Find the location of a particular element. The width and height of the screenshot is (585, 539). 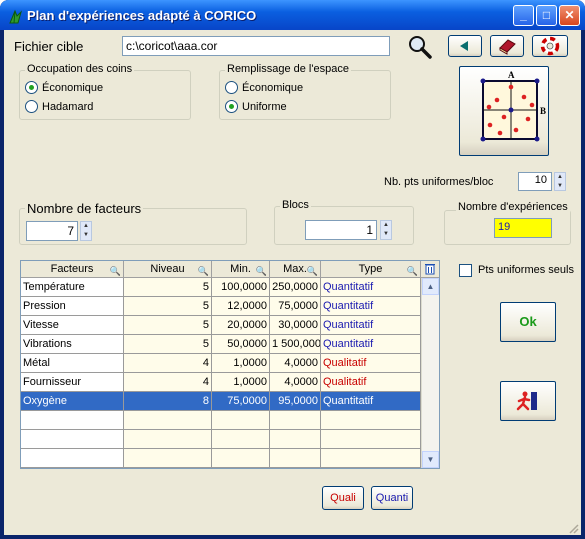

close-button: ✕ is located at coordinates (569, 15).